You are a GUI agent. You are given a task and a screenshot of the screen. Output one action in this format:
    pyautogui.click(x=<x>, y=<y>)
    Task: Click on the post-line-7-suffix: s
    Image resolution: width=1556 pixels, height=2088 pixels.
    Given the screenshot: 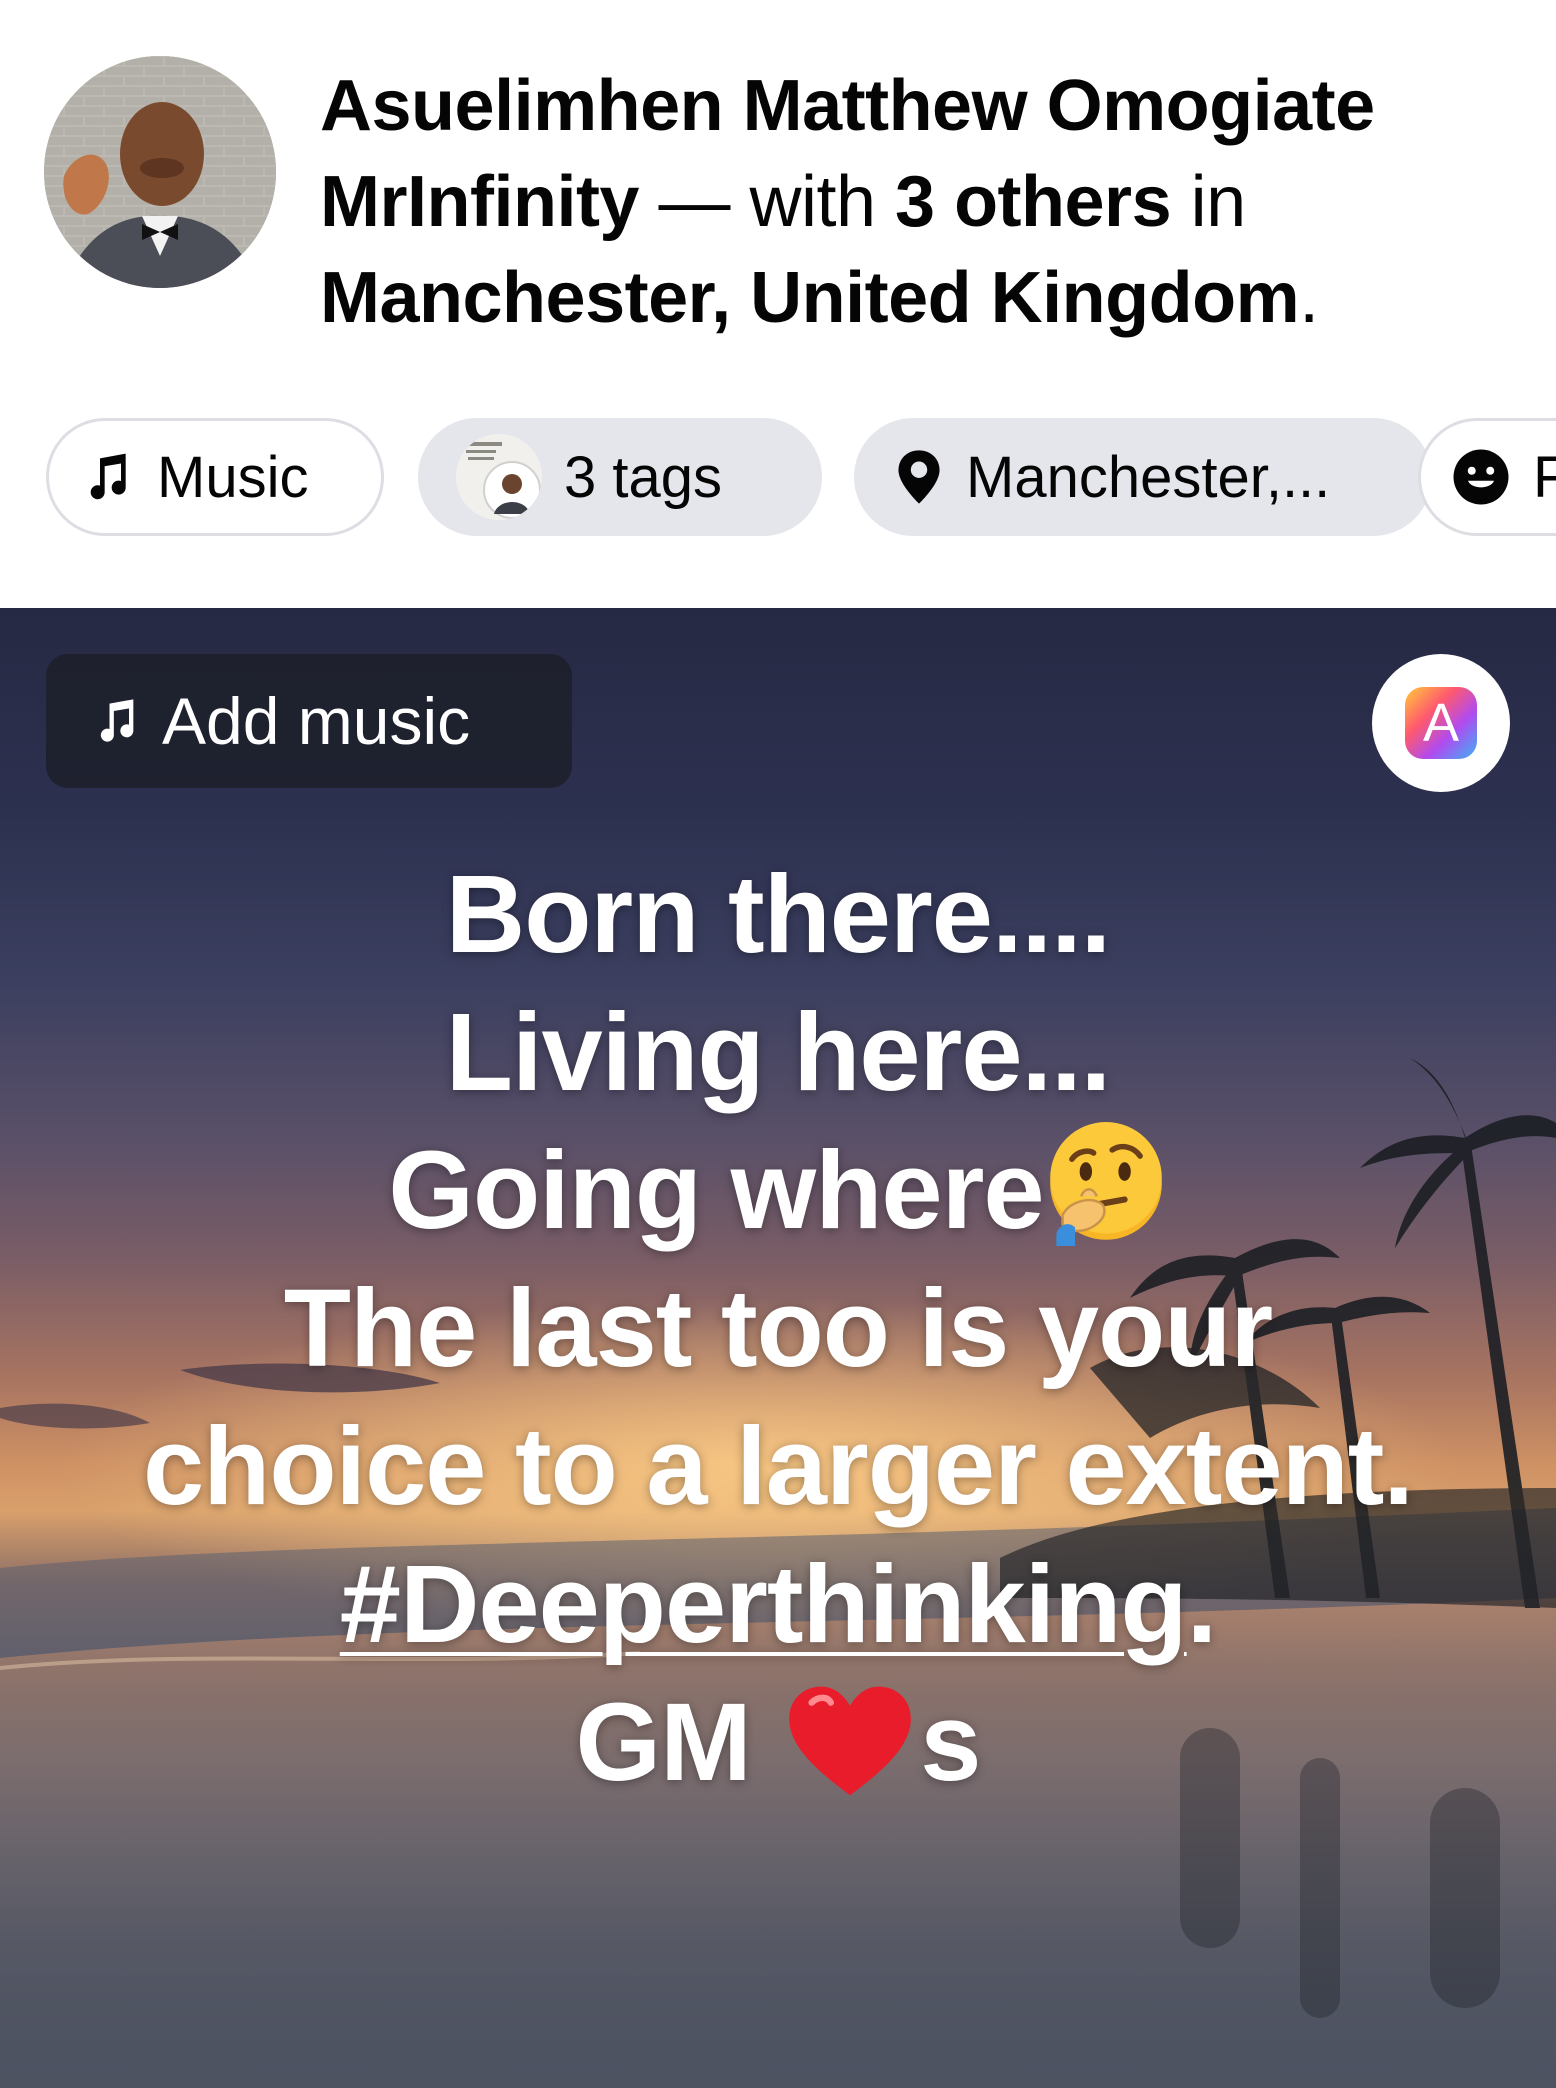 What is the action you would take?
    pyautogui.click(x=950, y=1742)
    